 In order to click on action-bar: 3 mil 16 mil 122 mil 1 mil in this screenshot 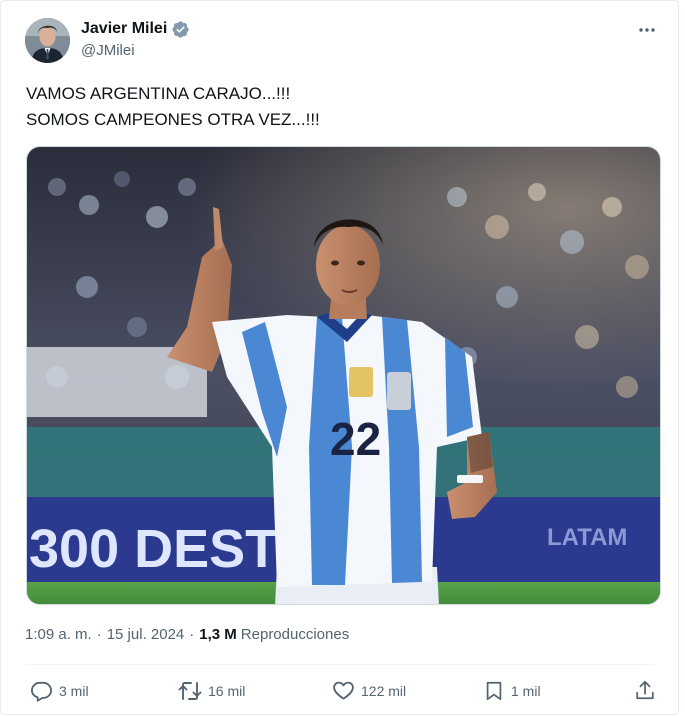, I will do `click(340, 692)`.